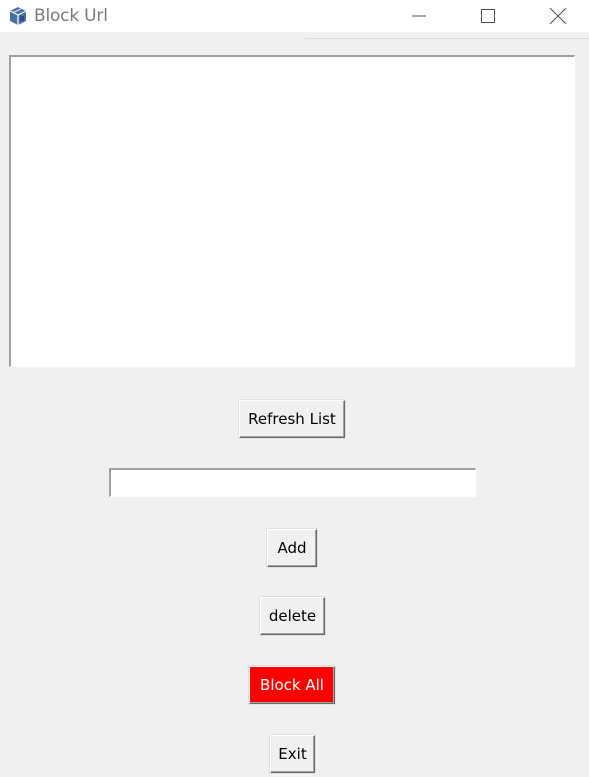 The width and height of the screenshot is (589, 777). Describe the element at coordinates (292, 754) in the screenshot. I see `exit-button: Exit` at that location.